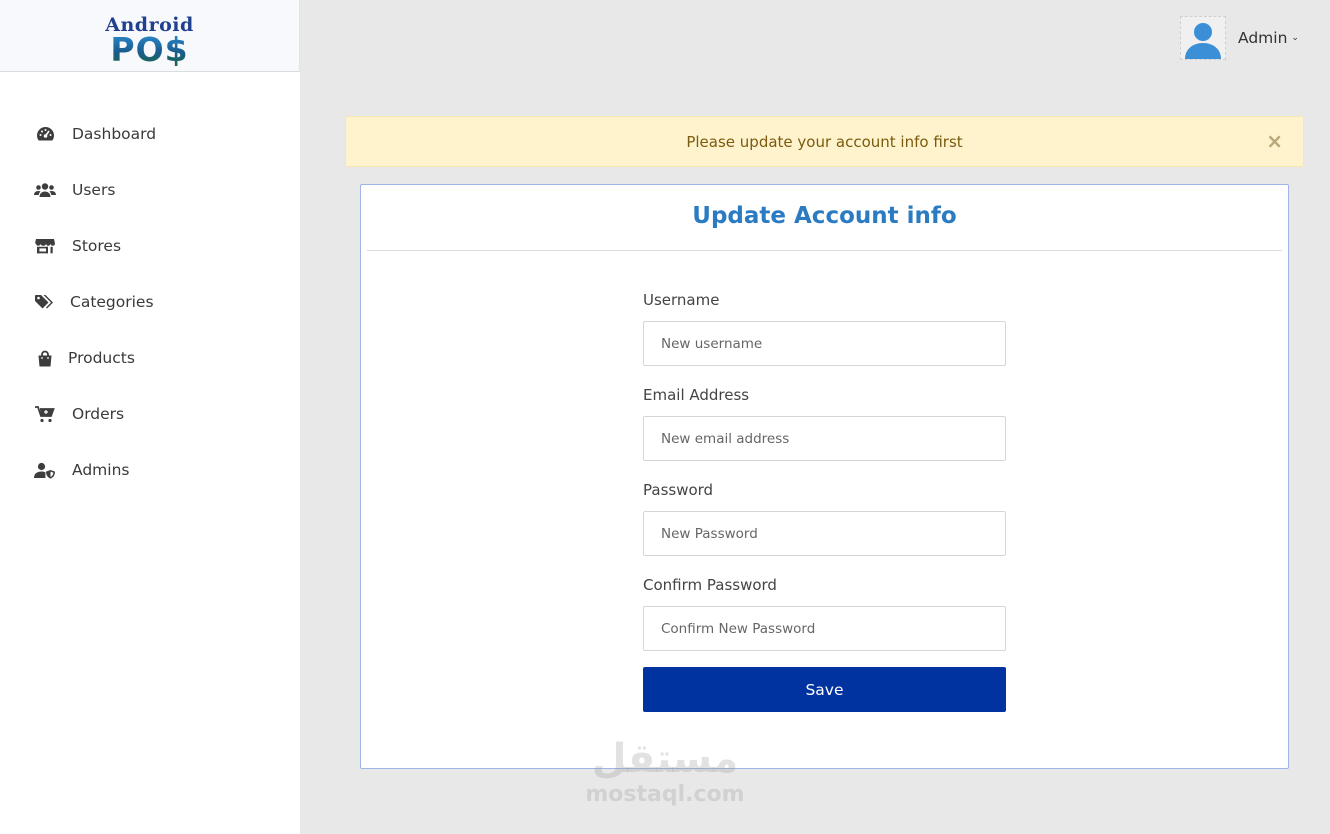 The height and width of the screenshot is (834, 1330). What do you see at coordinates (150, 358) in the screenshot?
I see `sidebar-item-products: Products` at bounding box center [150, 358].